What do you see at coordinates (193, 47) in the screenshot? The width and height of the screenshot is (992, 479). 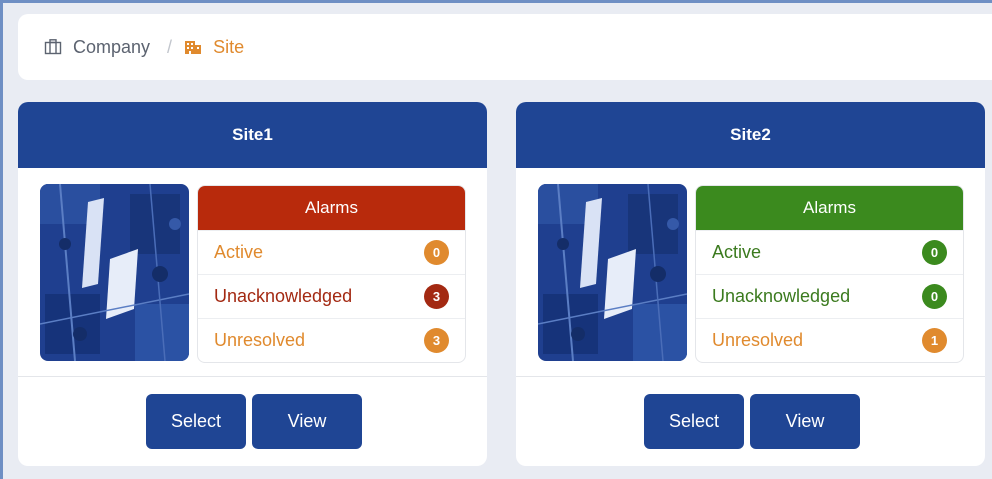 I see `building-icon` at bounding box center [193, 47].